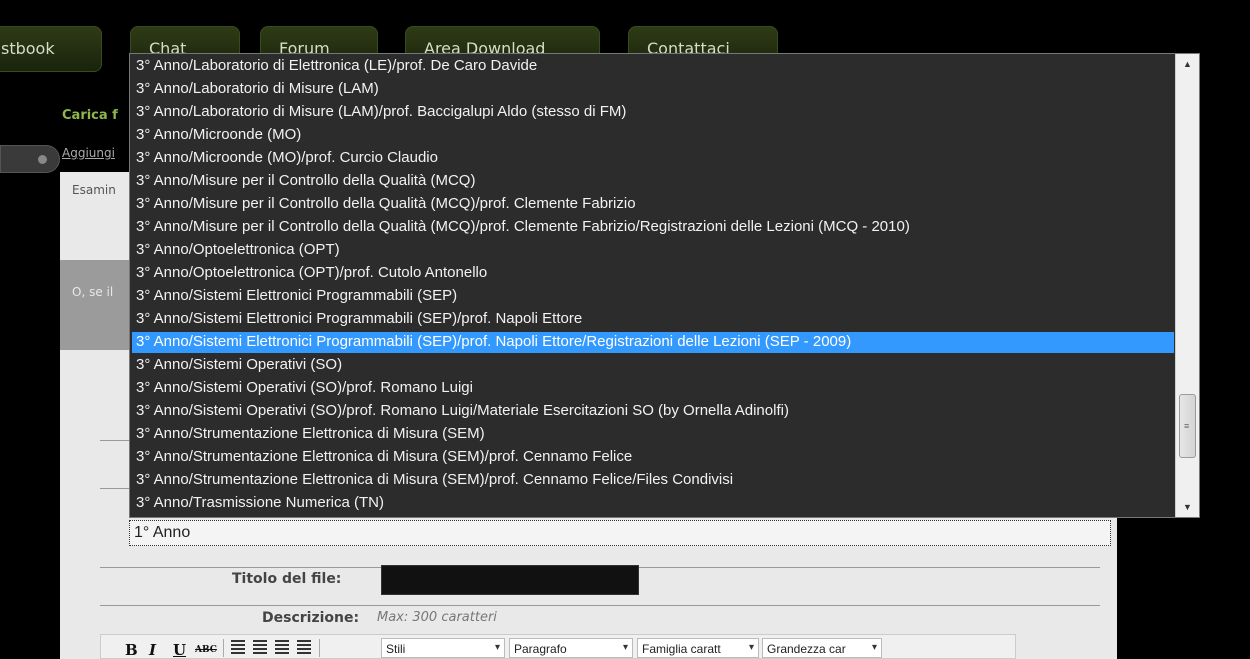  I want to click on paragrafo-label: Paragrafo, so click(540, 649).